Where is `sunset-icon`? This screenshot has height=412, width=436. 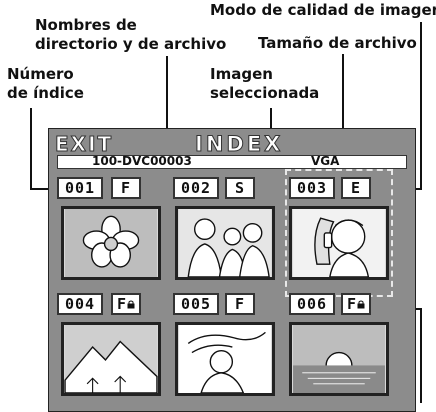 sunset-icon is located at coordinates (339, 359).